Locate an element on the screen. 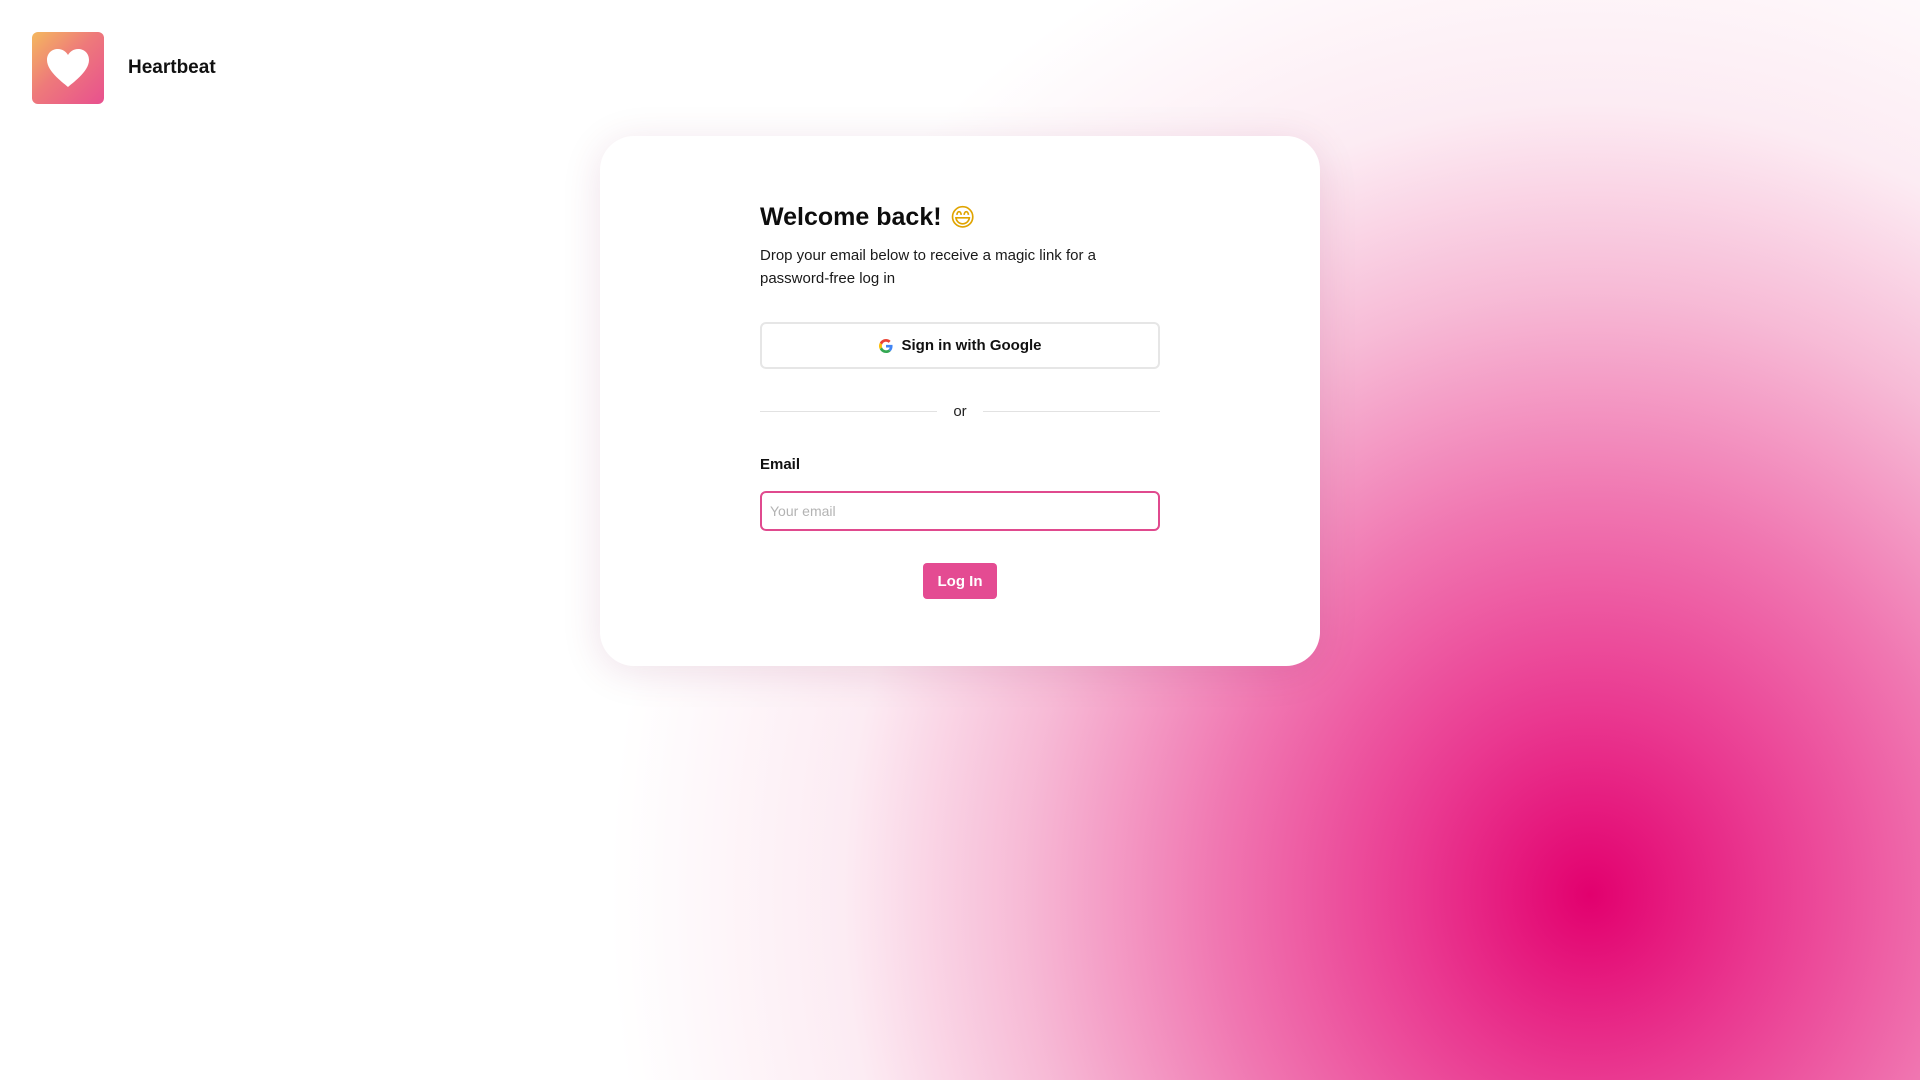 The image size is (1920, 1080). email-input is located at coordinates (960, 511).